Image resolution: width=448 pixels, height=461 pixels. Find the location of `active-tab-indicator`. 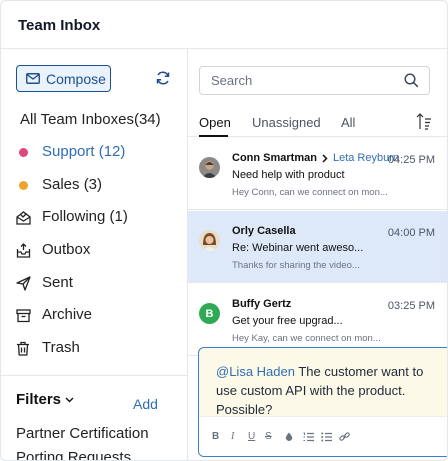

active-tab-indicator is located at coordinates (213, 136).